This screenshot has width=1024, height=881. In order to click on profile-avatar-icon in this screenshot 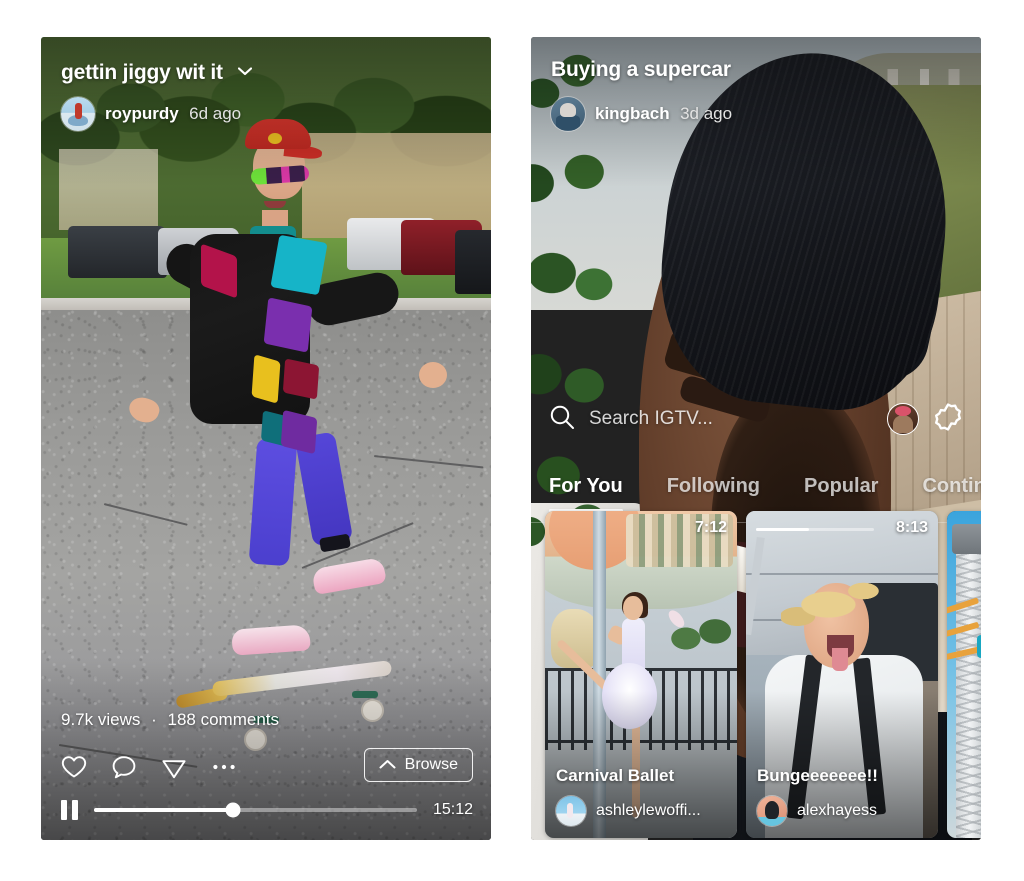, I will do `click(903, 419)`.